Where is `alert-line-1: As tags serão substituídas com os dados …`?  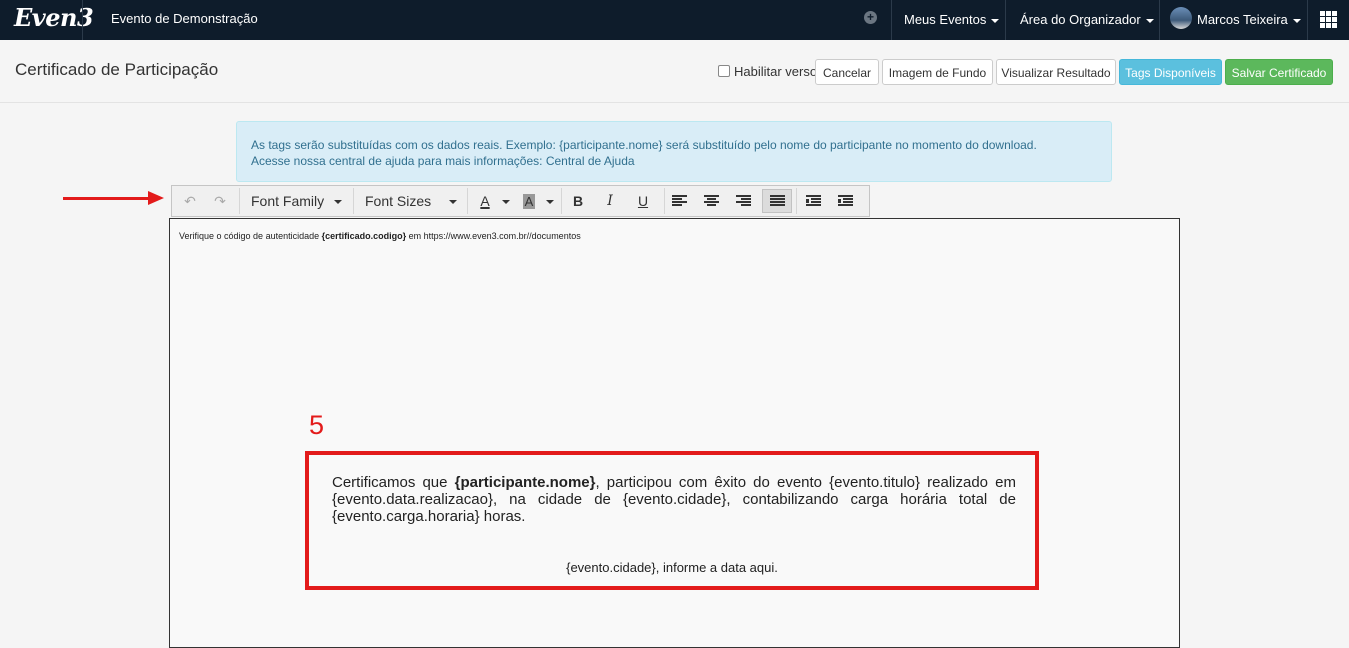 alert-line-1: As tags serão substituídas com os dados … is located at coordinates (644, 145).